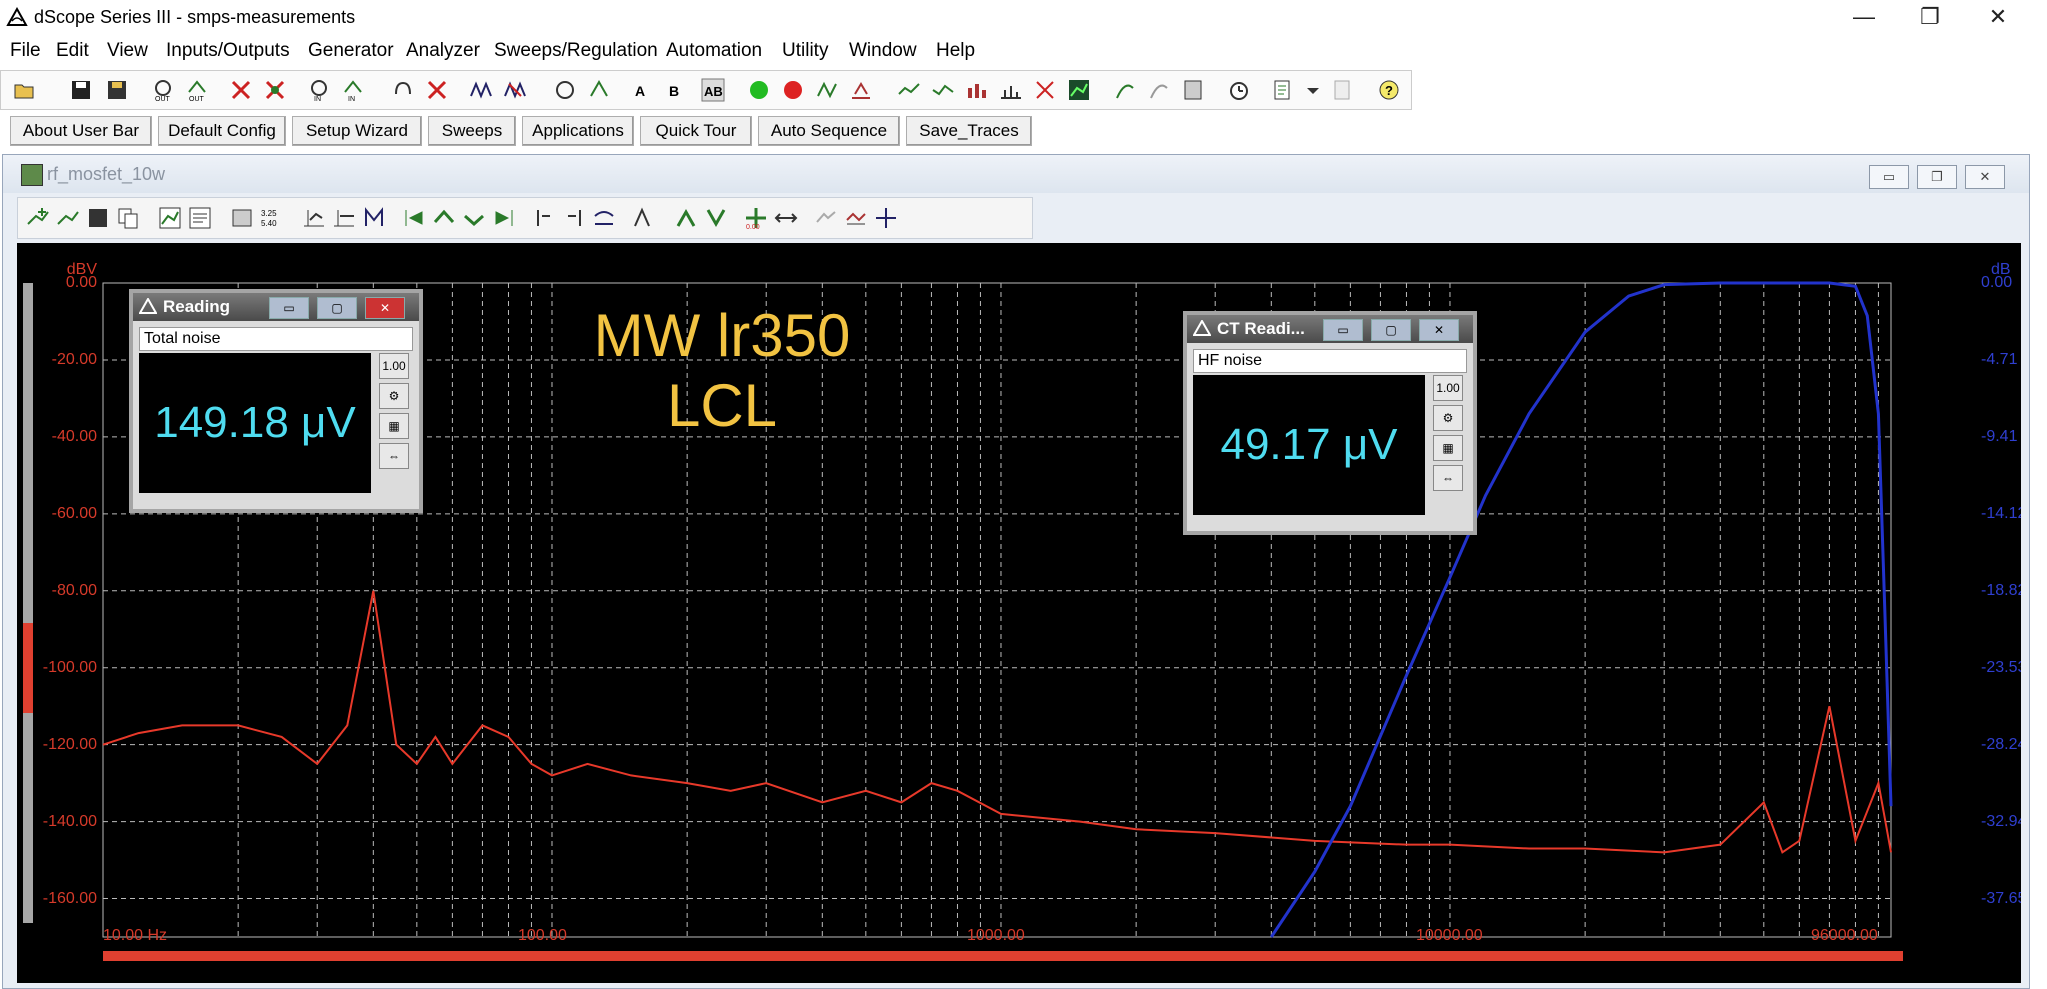  I want to click on open-folder-icon, so click(25, 90).